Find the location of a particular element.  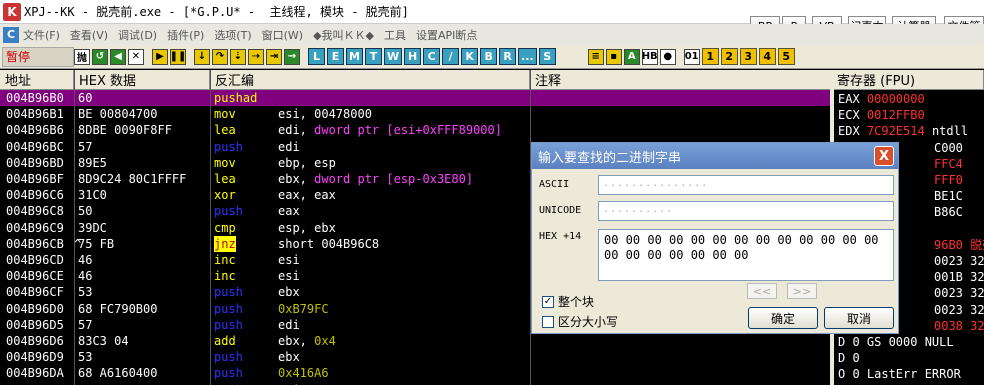

cpu-window-icon: C is located at coordinates (11, 34).